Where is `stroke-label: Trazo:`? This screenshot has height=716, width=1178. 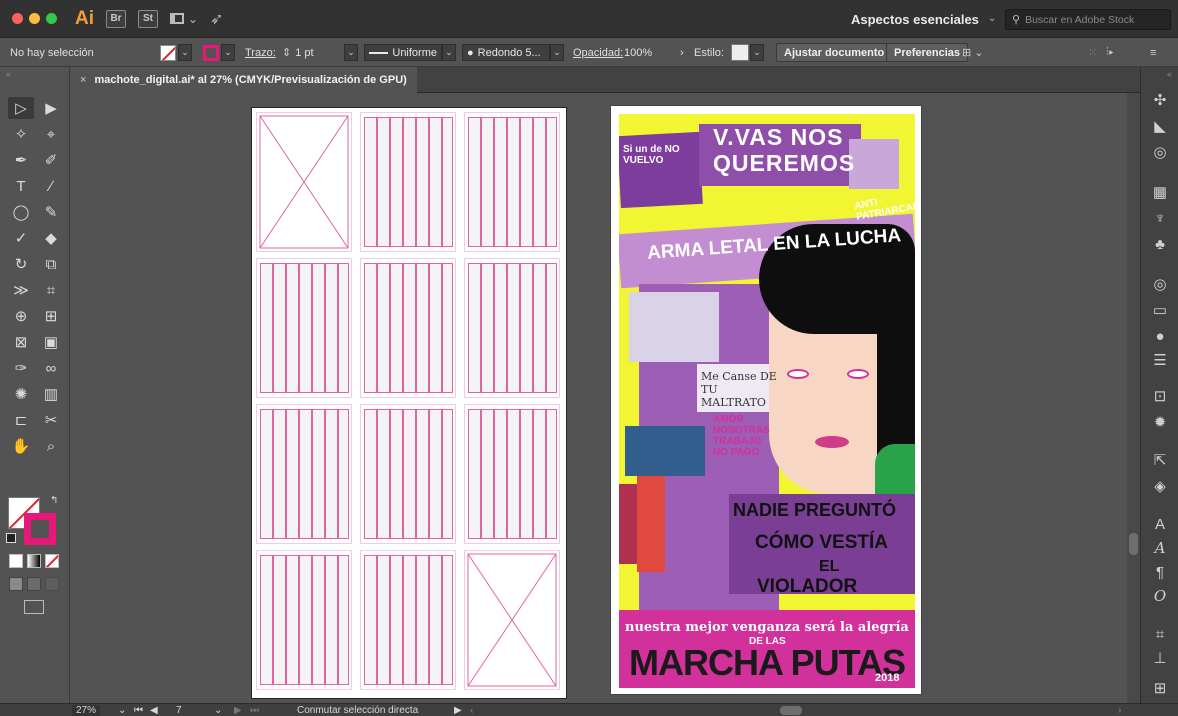 stroke-label: Trazo: is located at coordinates (260, 52).